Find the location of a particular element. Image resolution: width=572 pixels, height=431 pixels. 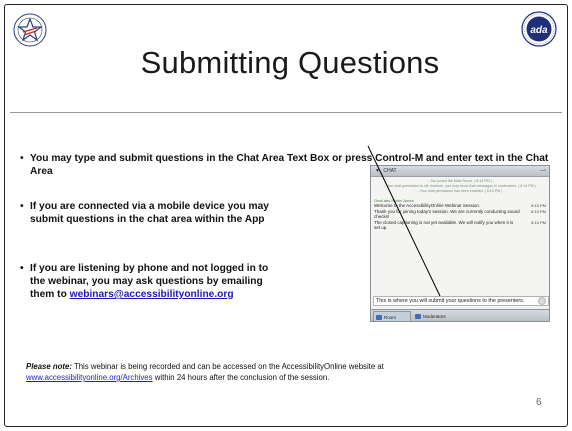

ada-center-logo-icon: ada is located at coordinates (539, 29).